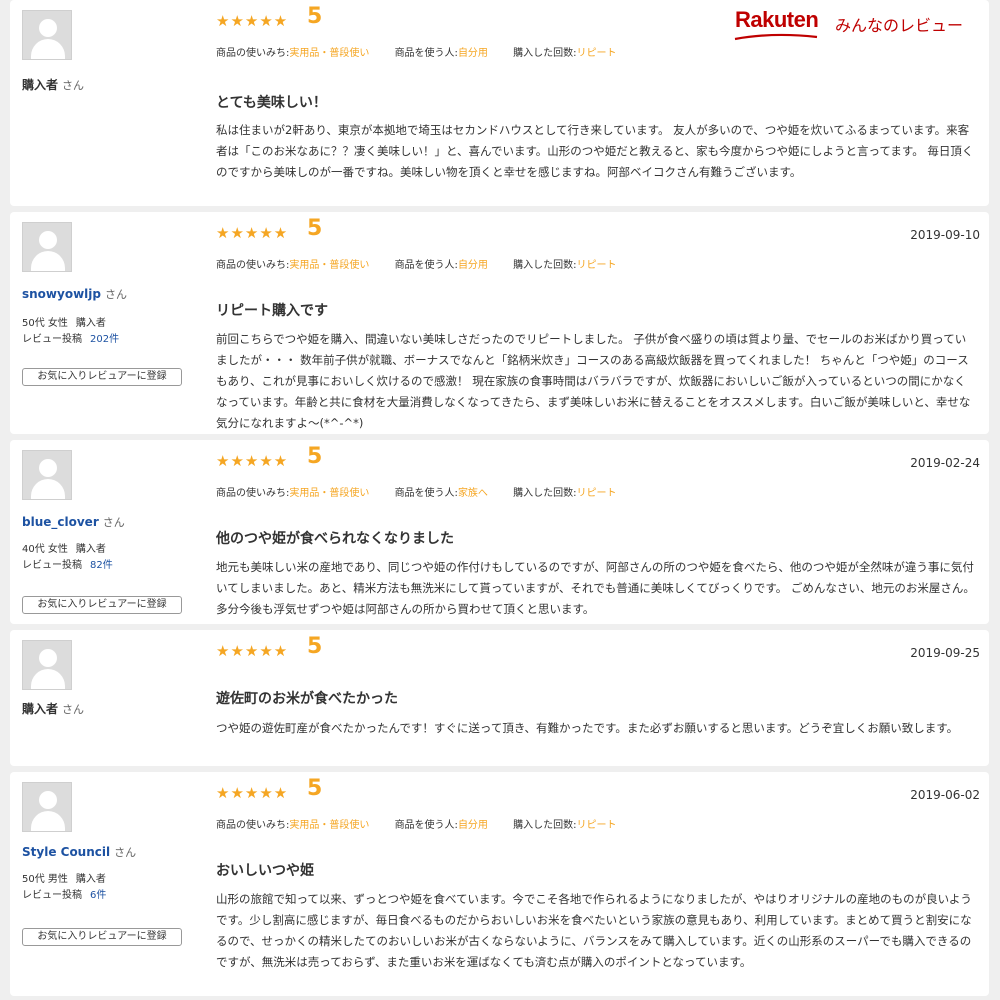 The image size is (1000, 1000). Describe the element at coordinates (945, 235) in the screenshot. I see `review-date: 2019-09-10` at that location.